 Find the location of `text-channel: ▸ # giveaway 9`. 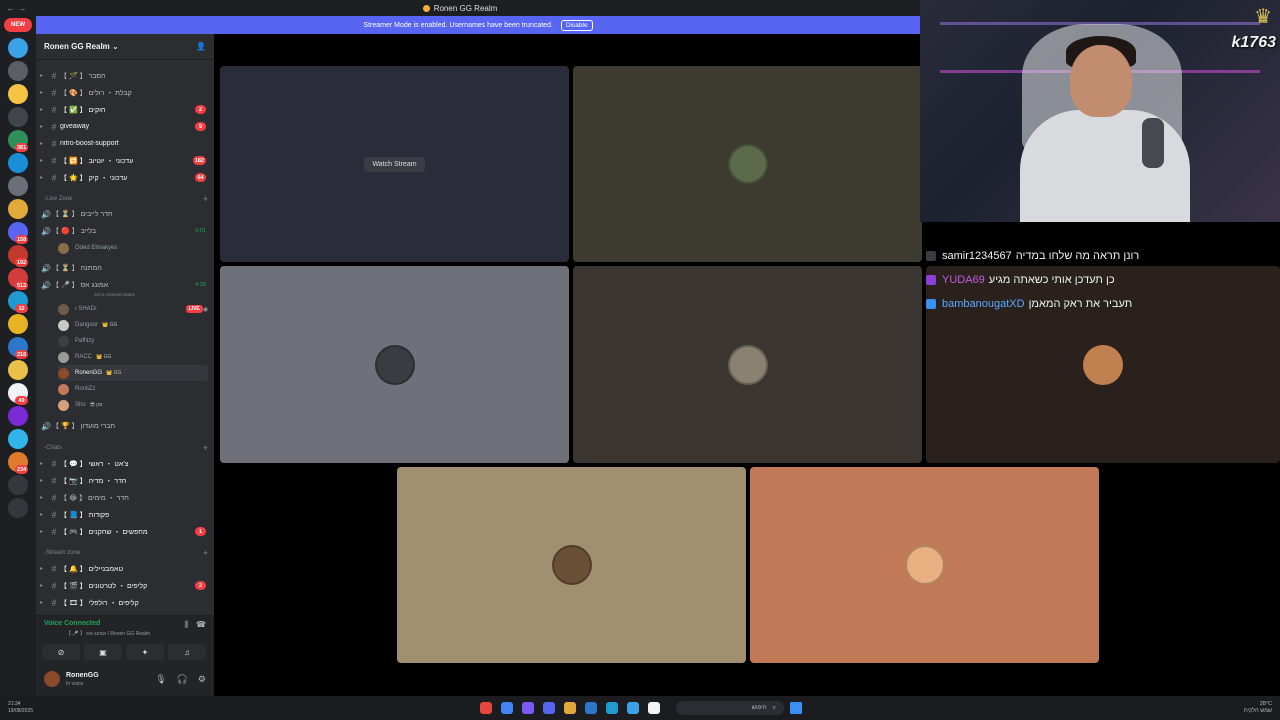

text-channel: ▸ # giveaway 9 is located at coordinates (125, 126).